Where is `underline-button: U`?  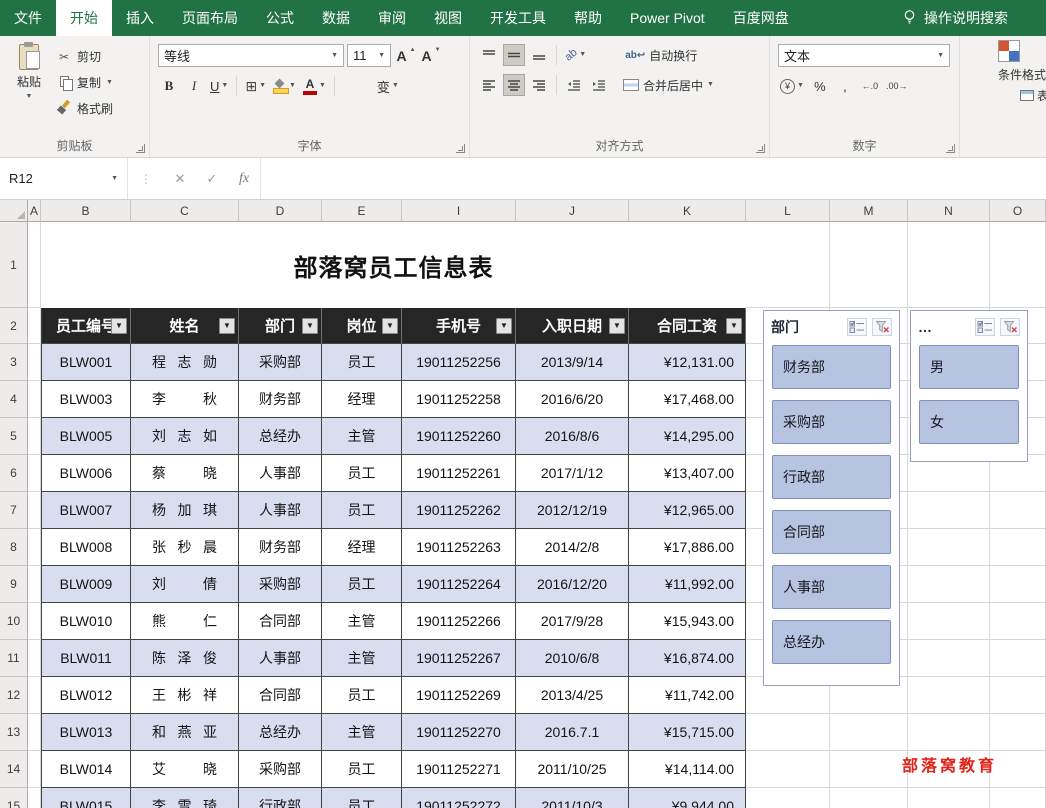
underline-button: U is located at coordinates (219, 86).